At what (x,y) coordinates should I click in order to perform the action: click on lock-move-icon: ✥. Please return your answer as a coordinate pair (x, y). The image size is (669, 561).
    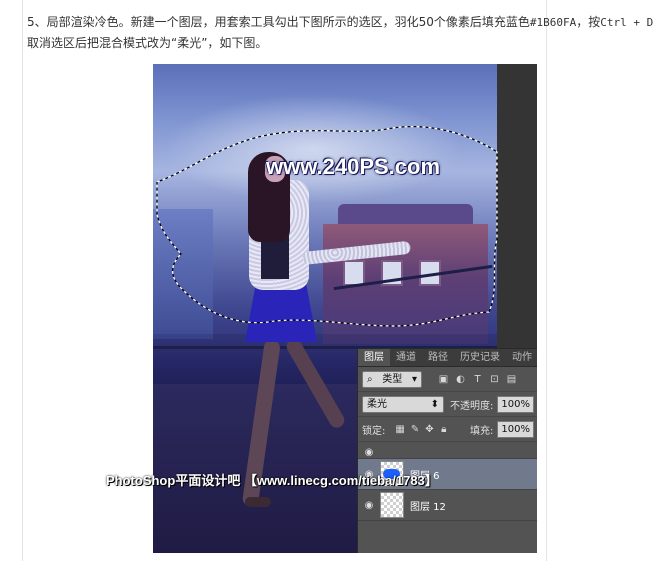
    Looking at the image, I should click on (429, 429).